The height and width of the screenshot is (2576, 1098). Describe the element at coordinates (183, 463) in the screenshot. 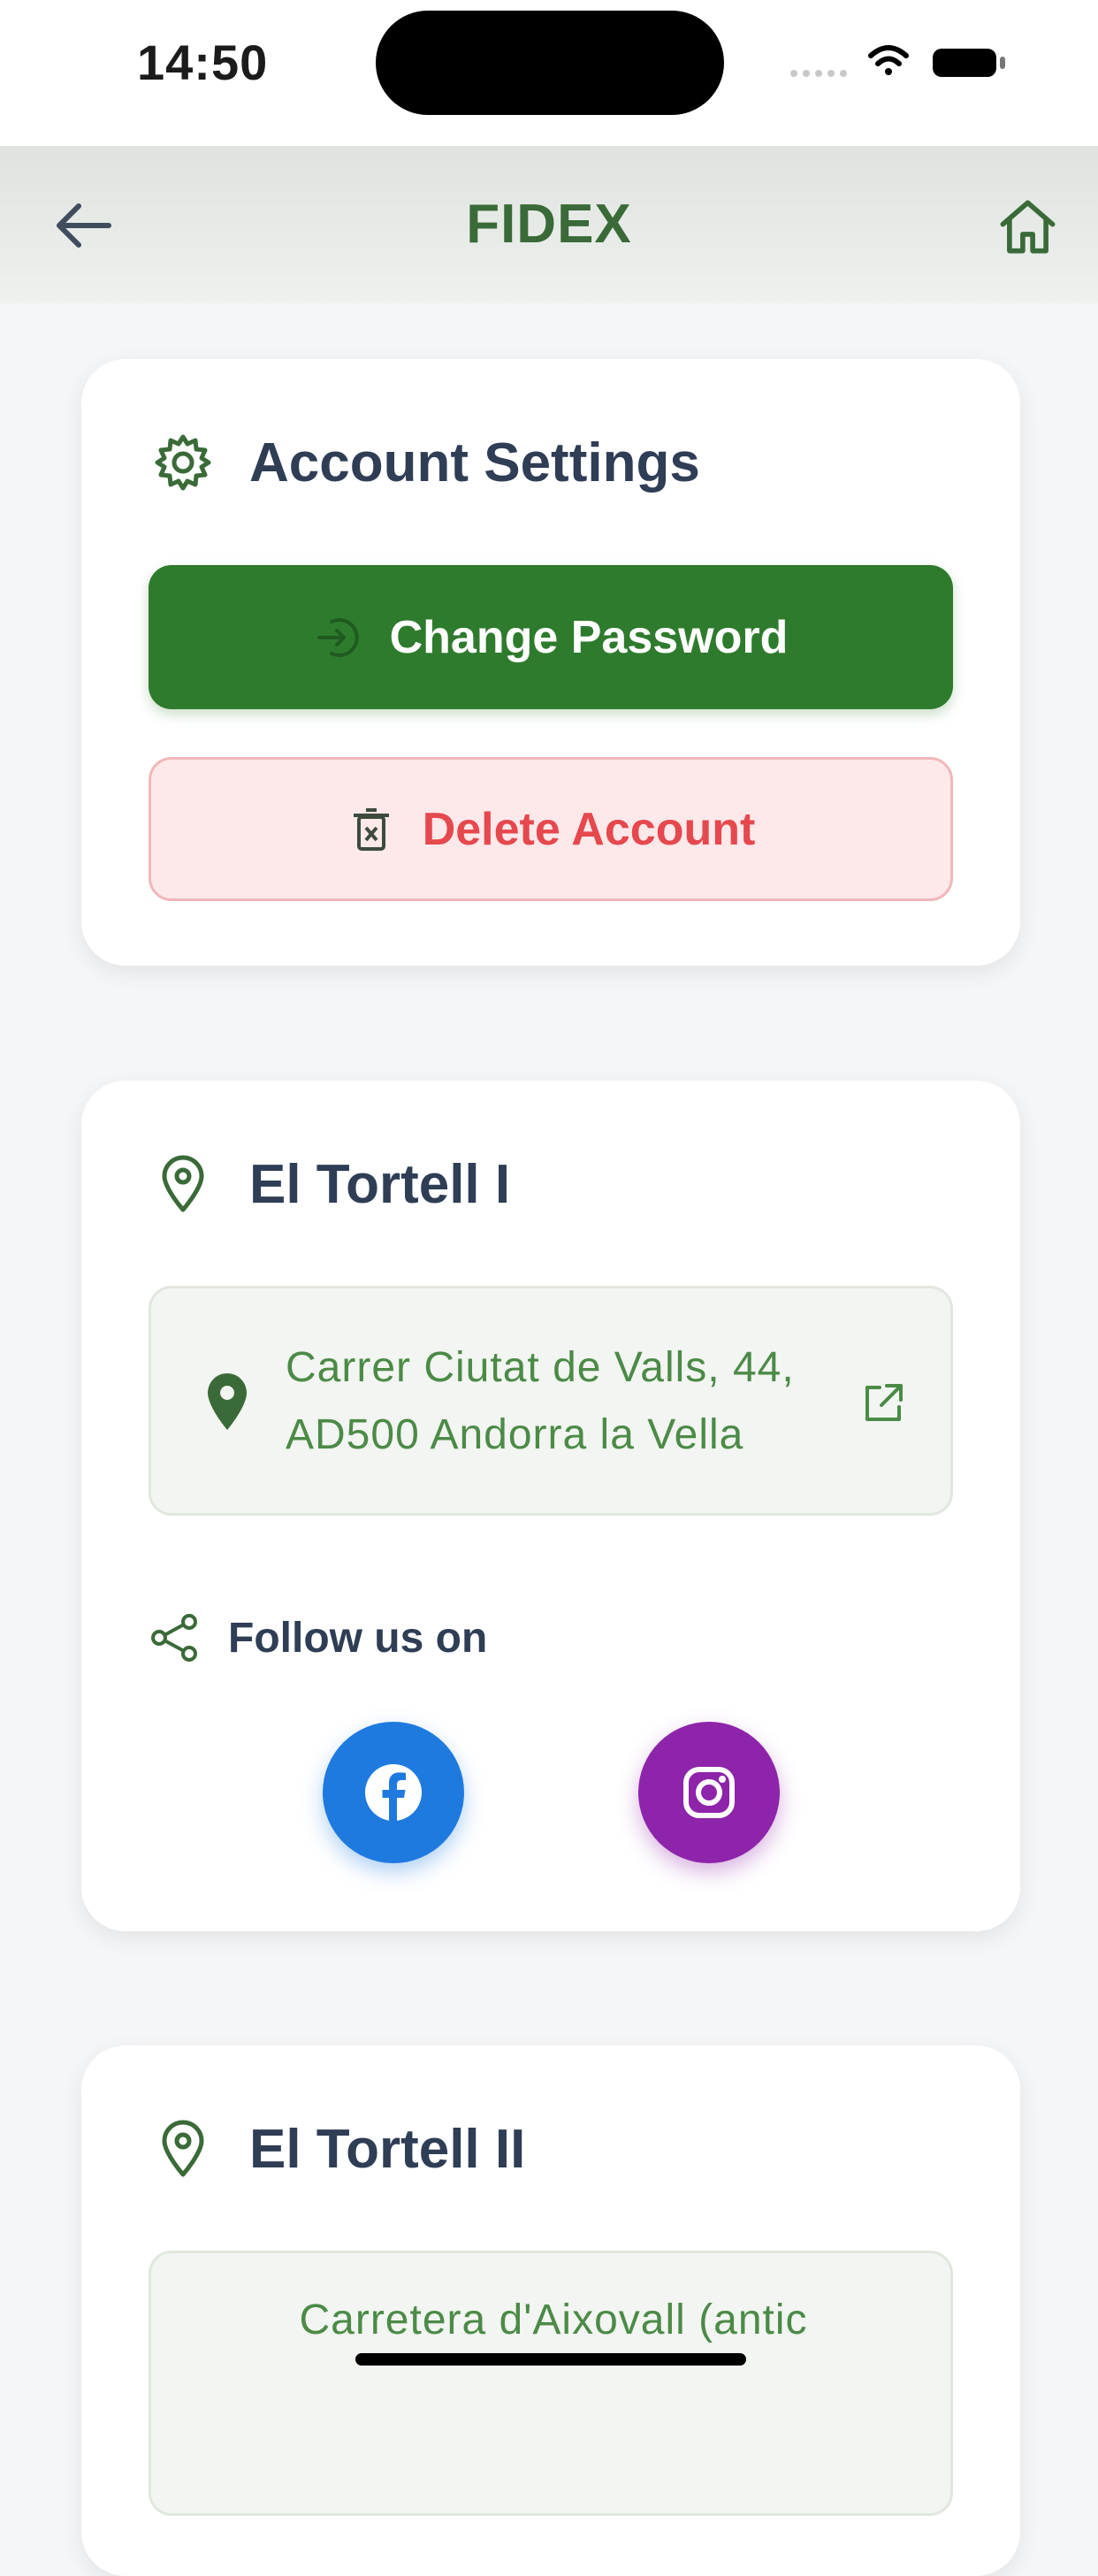

I see `gear-icon` at that location.